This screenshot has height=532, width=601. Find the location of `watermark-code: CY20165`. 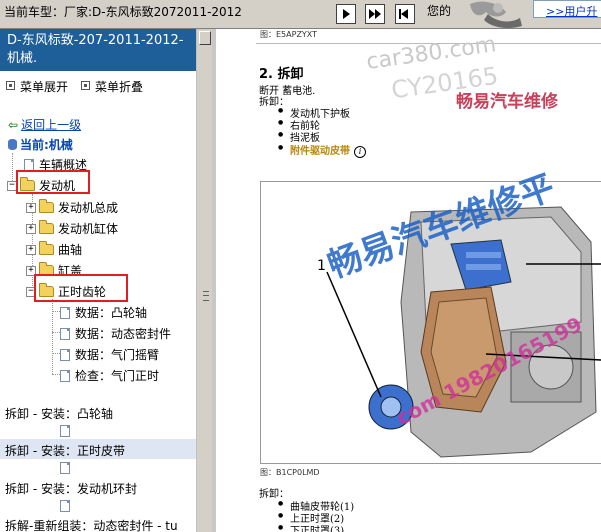

watermark-code: CY20165 is located at coordinates (444, 83).